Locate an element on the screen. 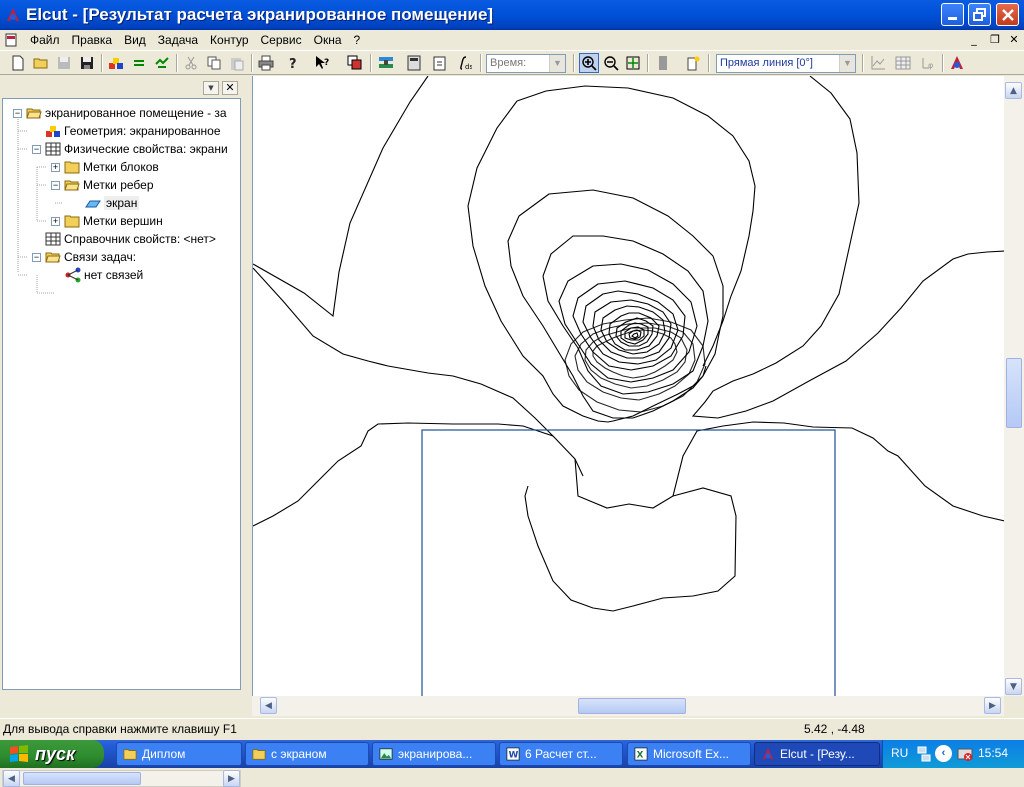 Image resolution: width=1024 pixels, height=787 pixels. panel-menu-button: ▼ is located at coordinates (211, 88).